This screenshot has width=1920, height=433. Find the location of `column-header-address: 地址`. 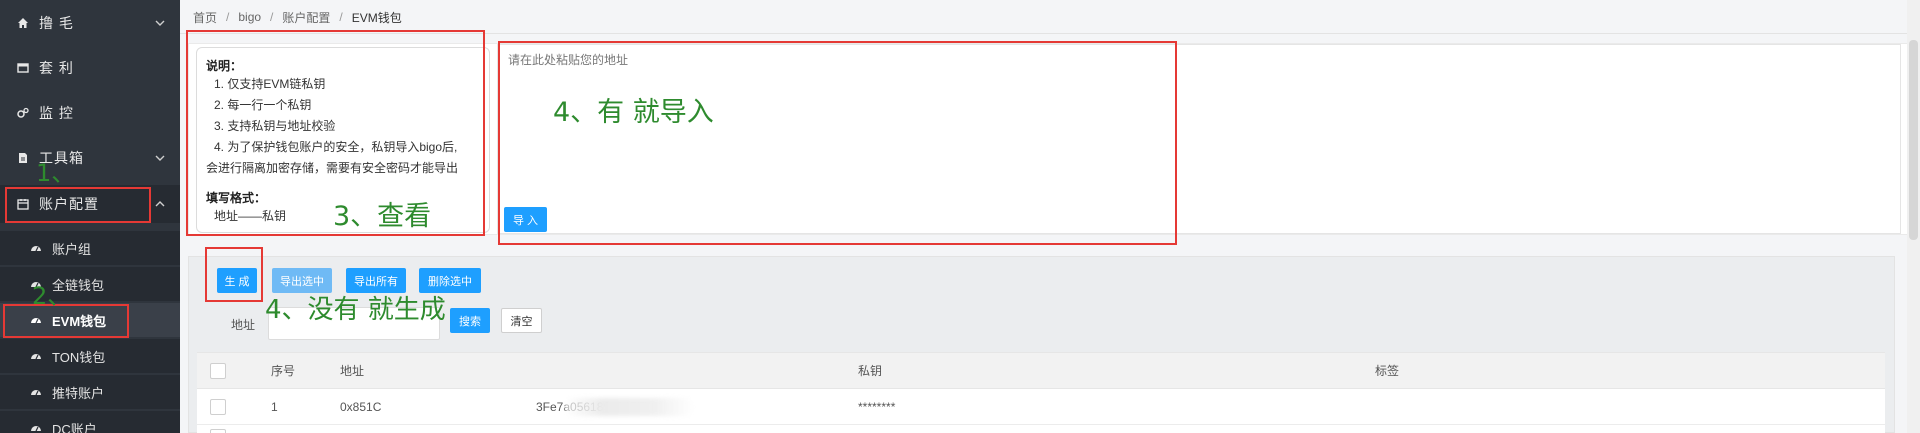

column-header-address: 地址 is located at coordinates (352, 371).